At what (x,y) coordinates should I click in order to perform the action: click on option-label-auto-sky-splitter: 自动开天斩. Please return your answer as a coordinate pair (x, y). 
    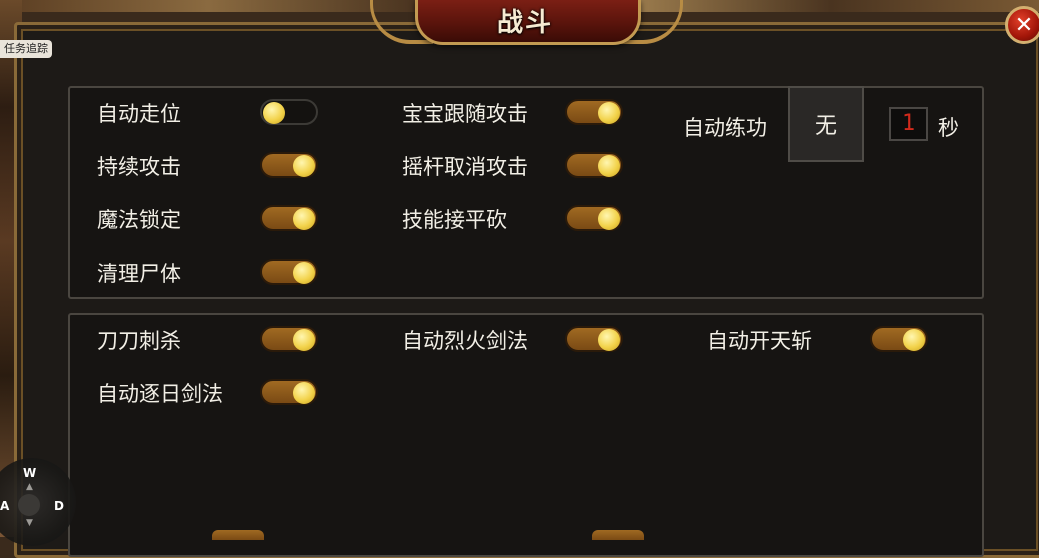
    Looking at the image, I should click on (759, 341).